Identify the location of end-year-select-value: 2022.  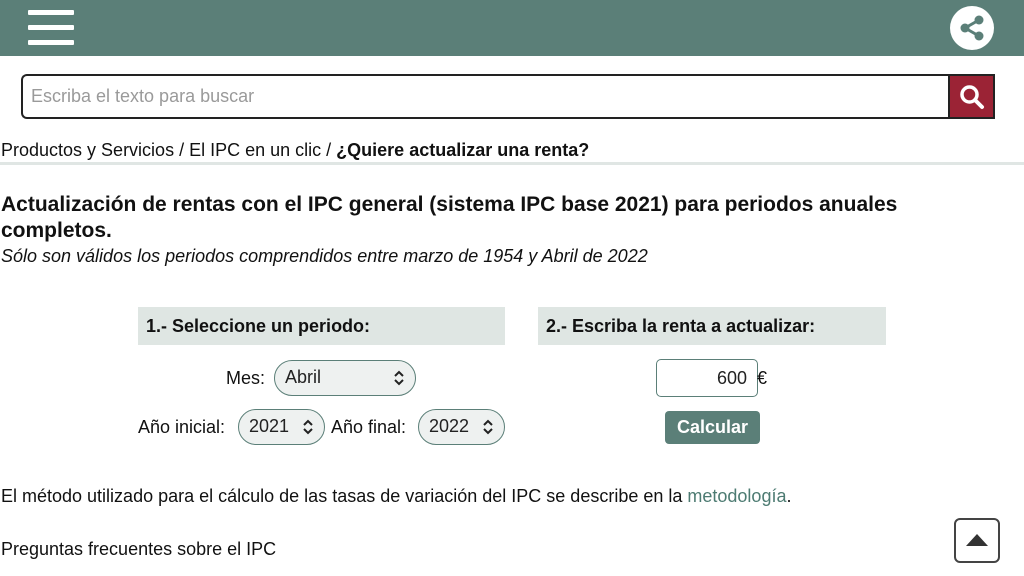
(449, 426).